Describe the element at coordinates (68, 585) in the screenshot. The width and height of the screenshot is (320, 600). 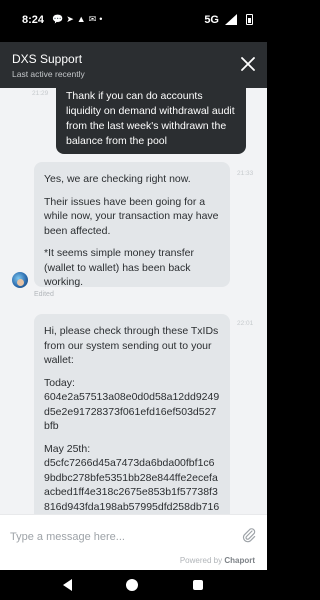
I see `back-icon` at that location.